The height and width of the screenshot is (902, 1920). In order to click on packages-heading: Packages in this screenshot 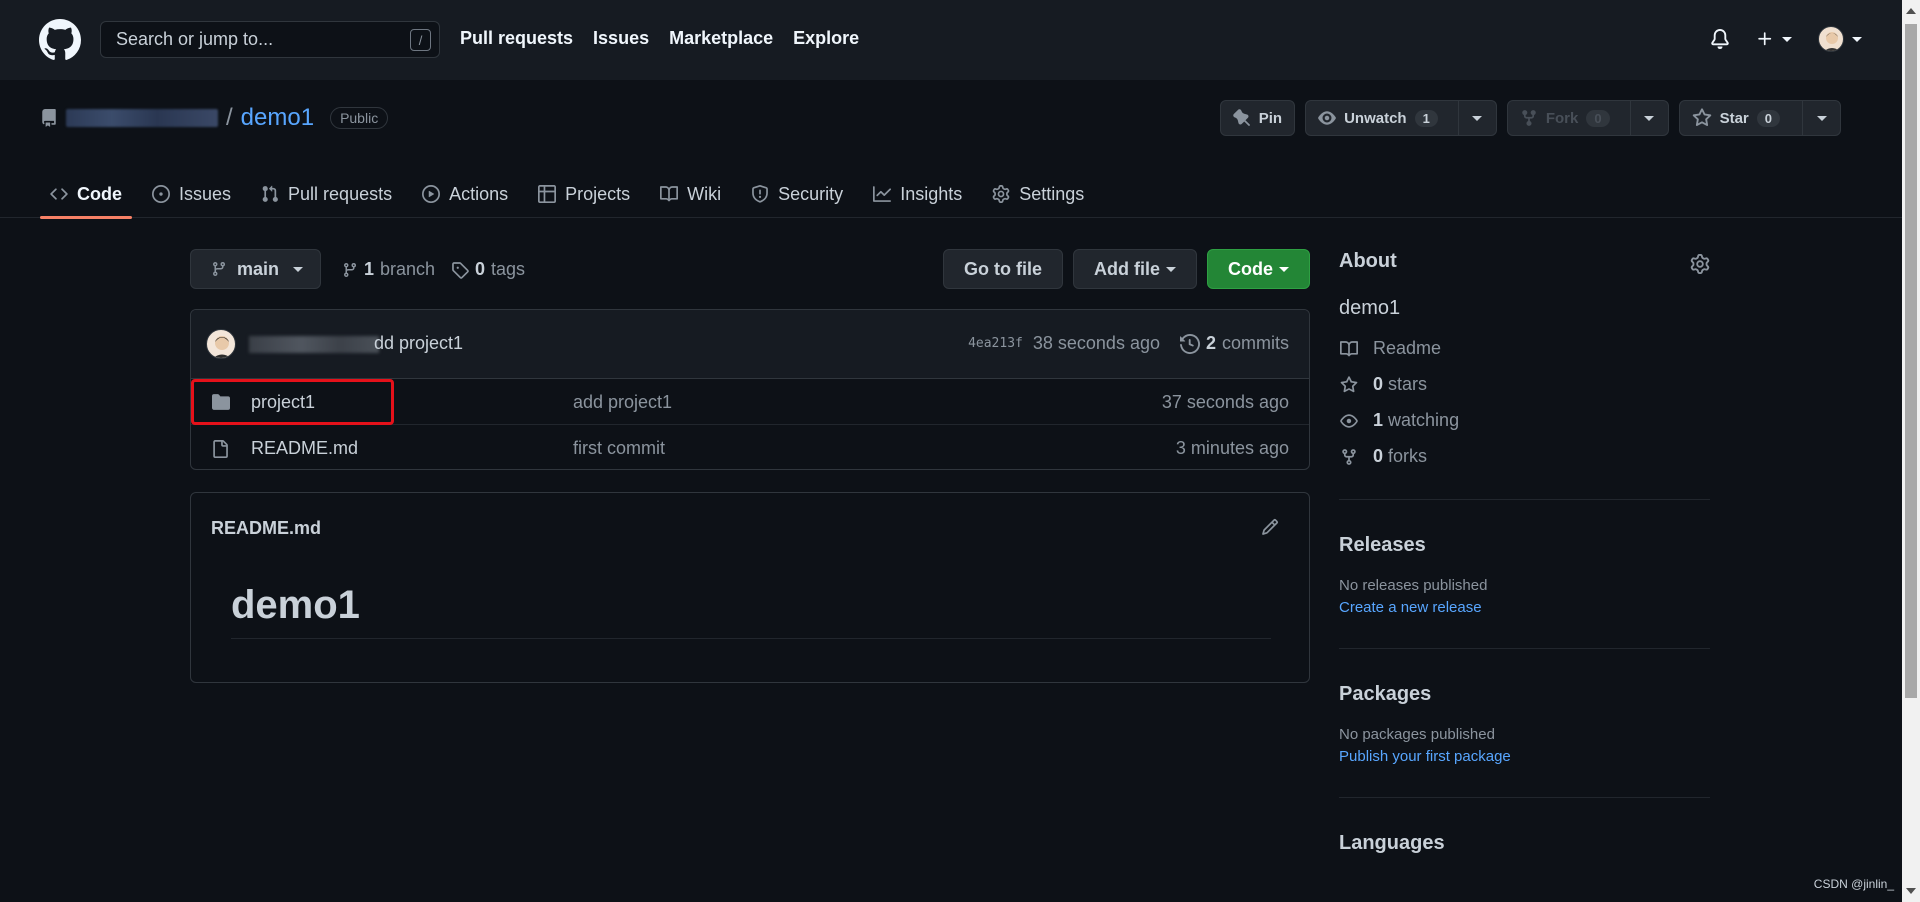, I will do `click(1524, 694)`.